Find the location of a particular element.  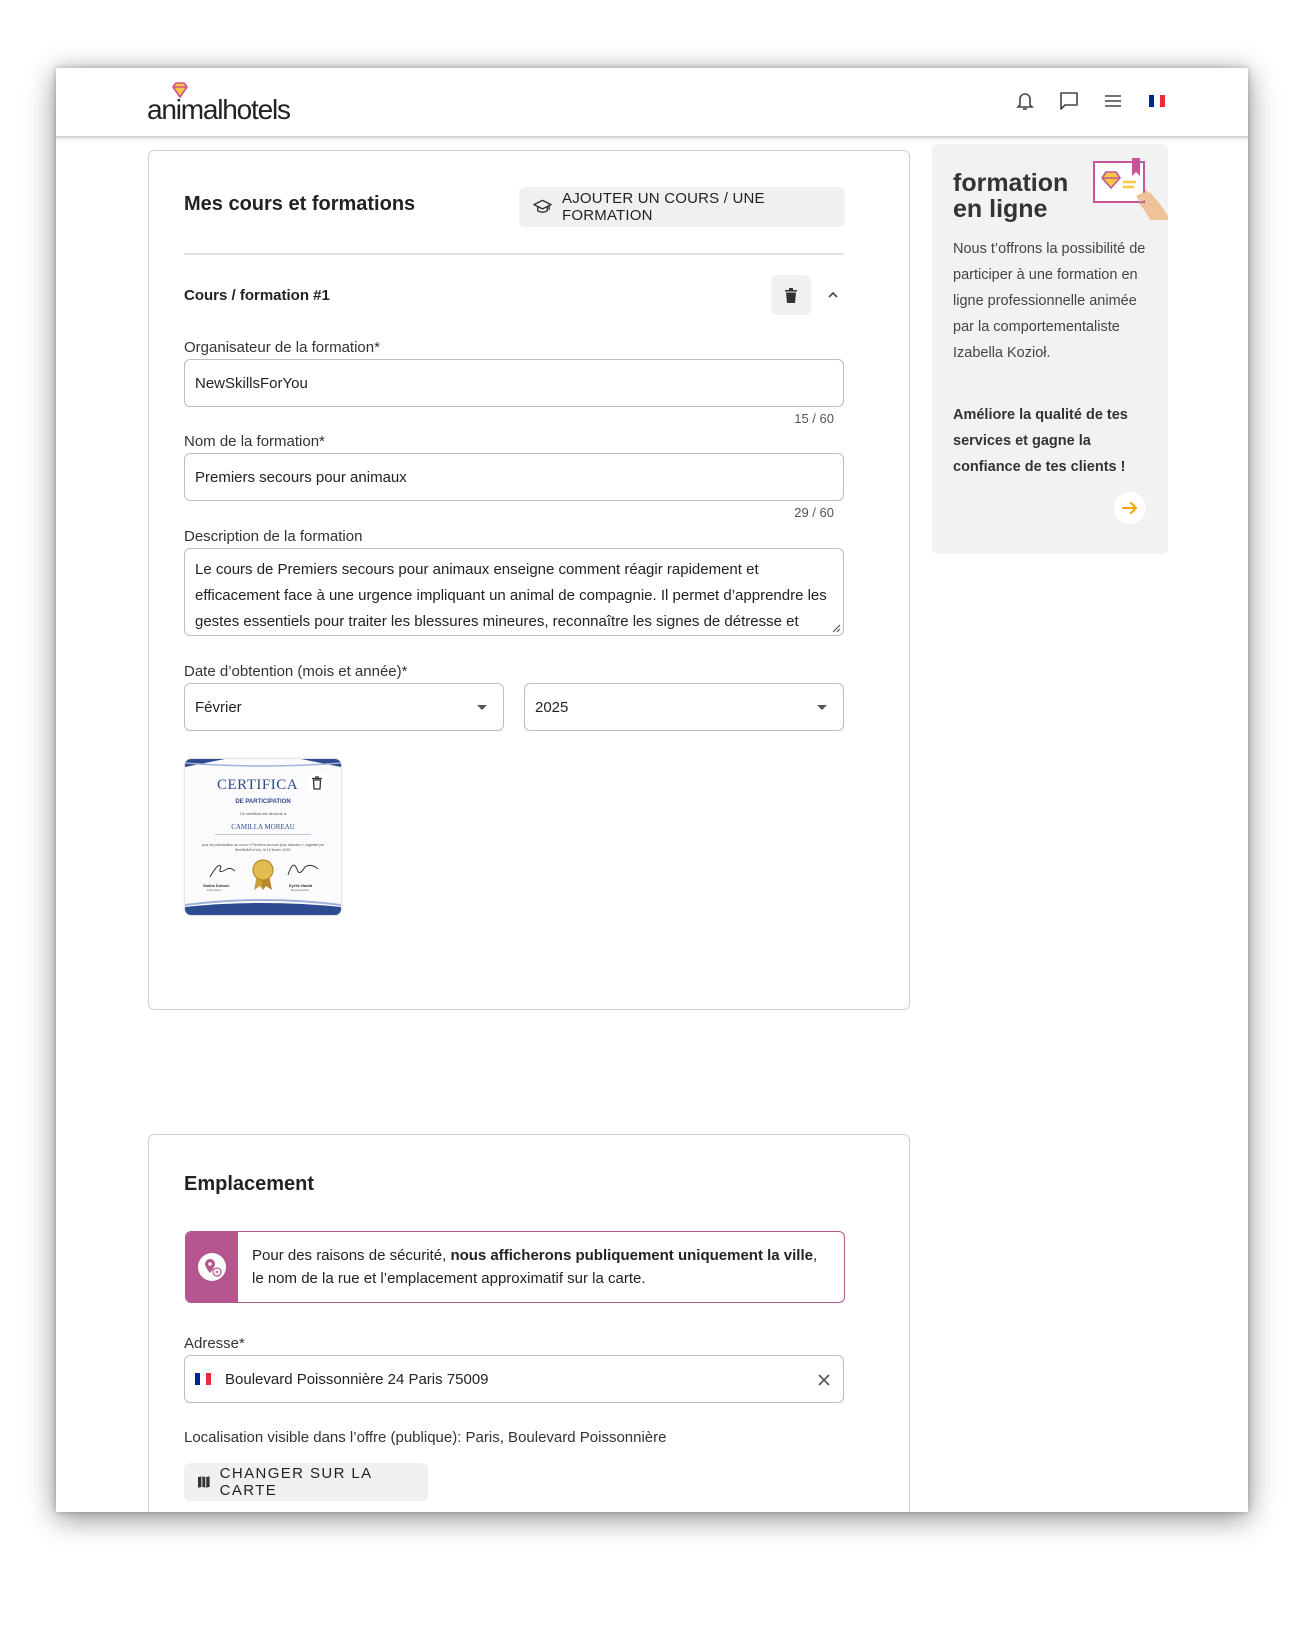

certificate-illustration-icon is located at coordinates (1130, 189).